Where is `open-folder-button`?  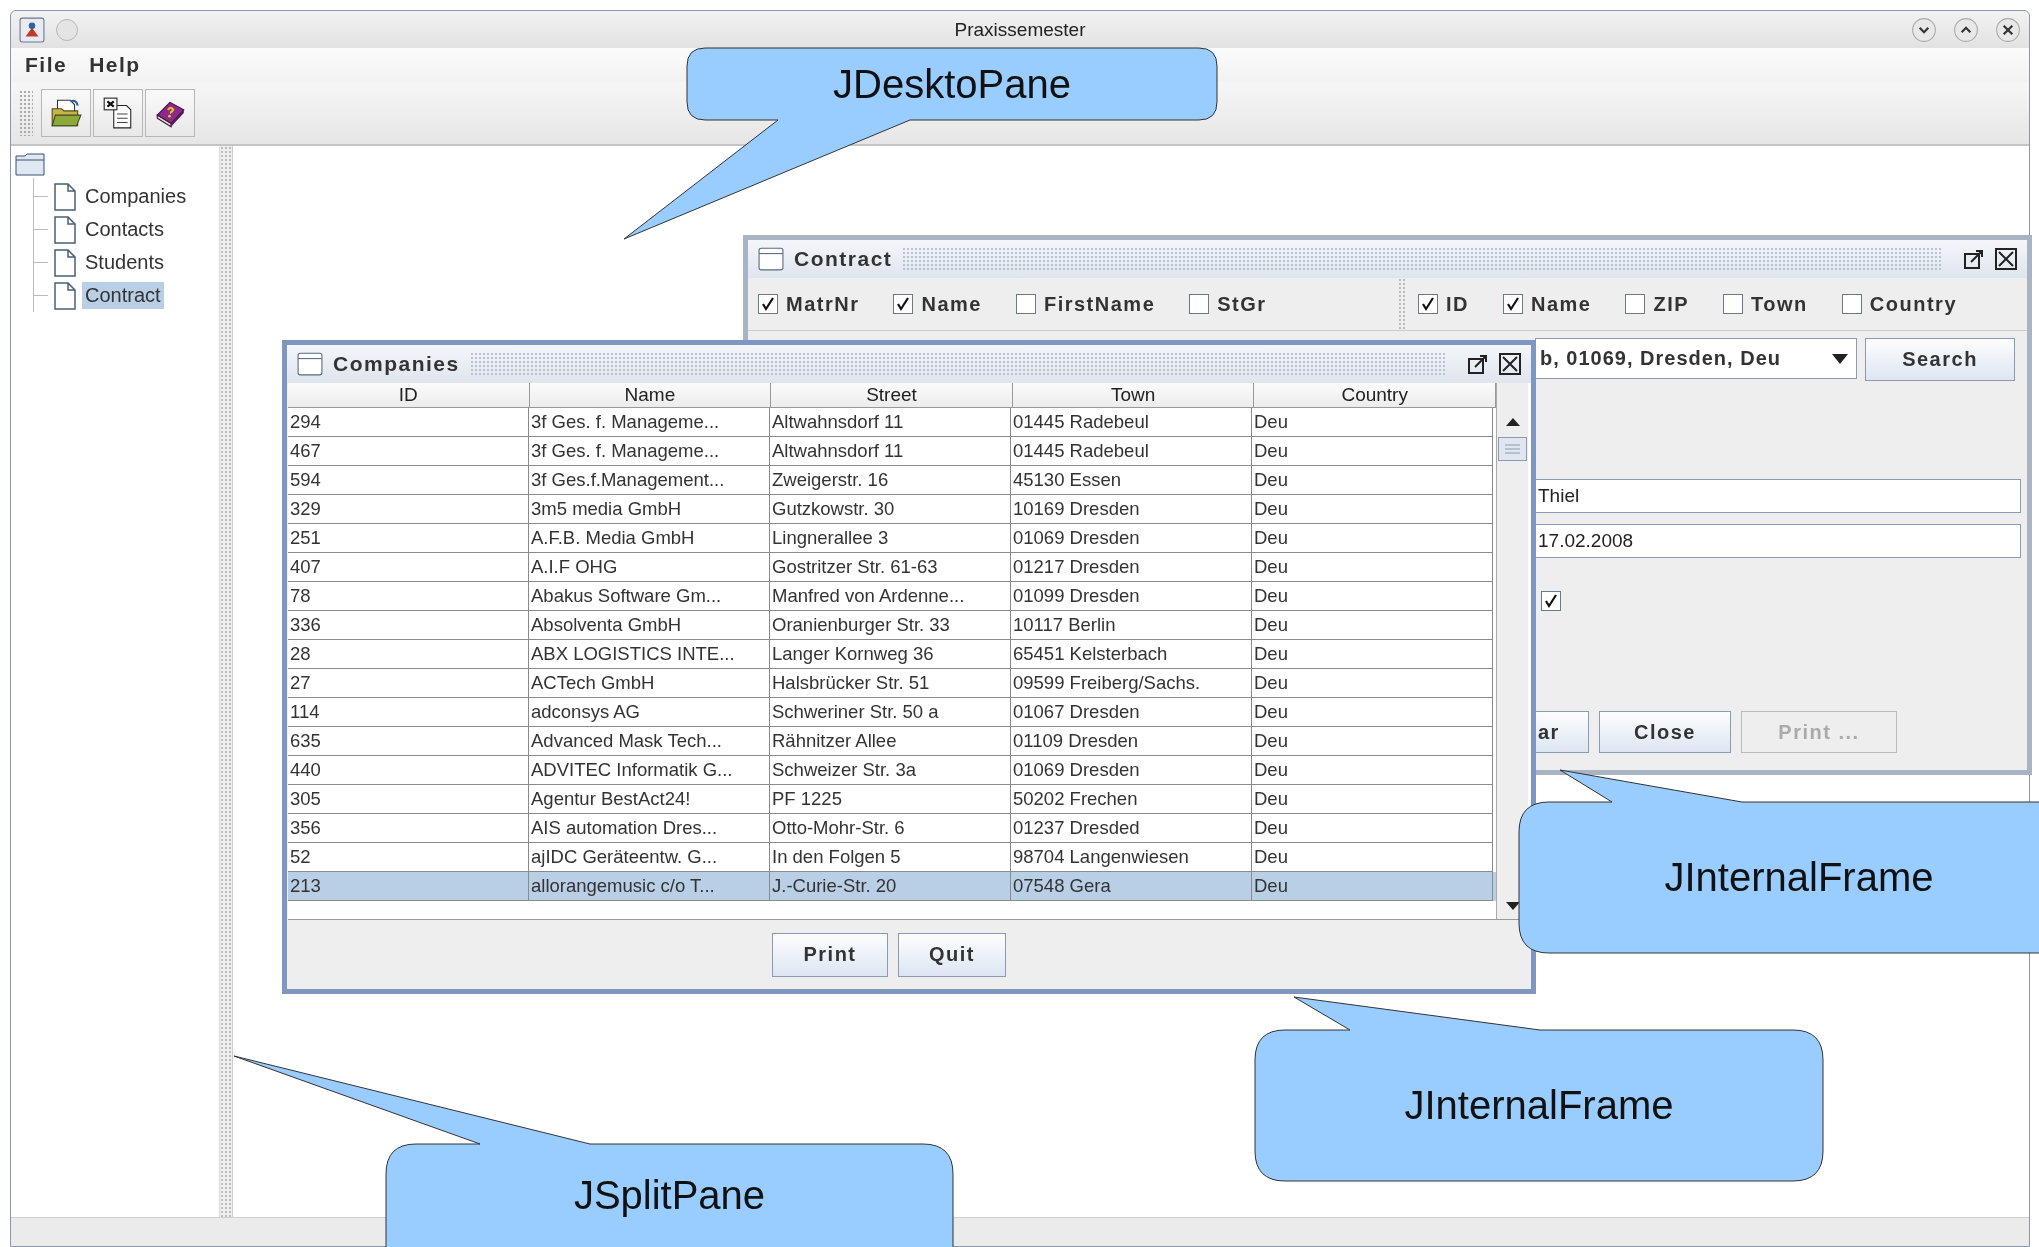
open-folder-button is located at coordinates (66, 113).